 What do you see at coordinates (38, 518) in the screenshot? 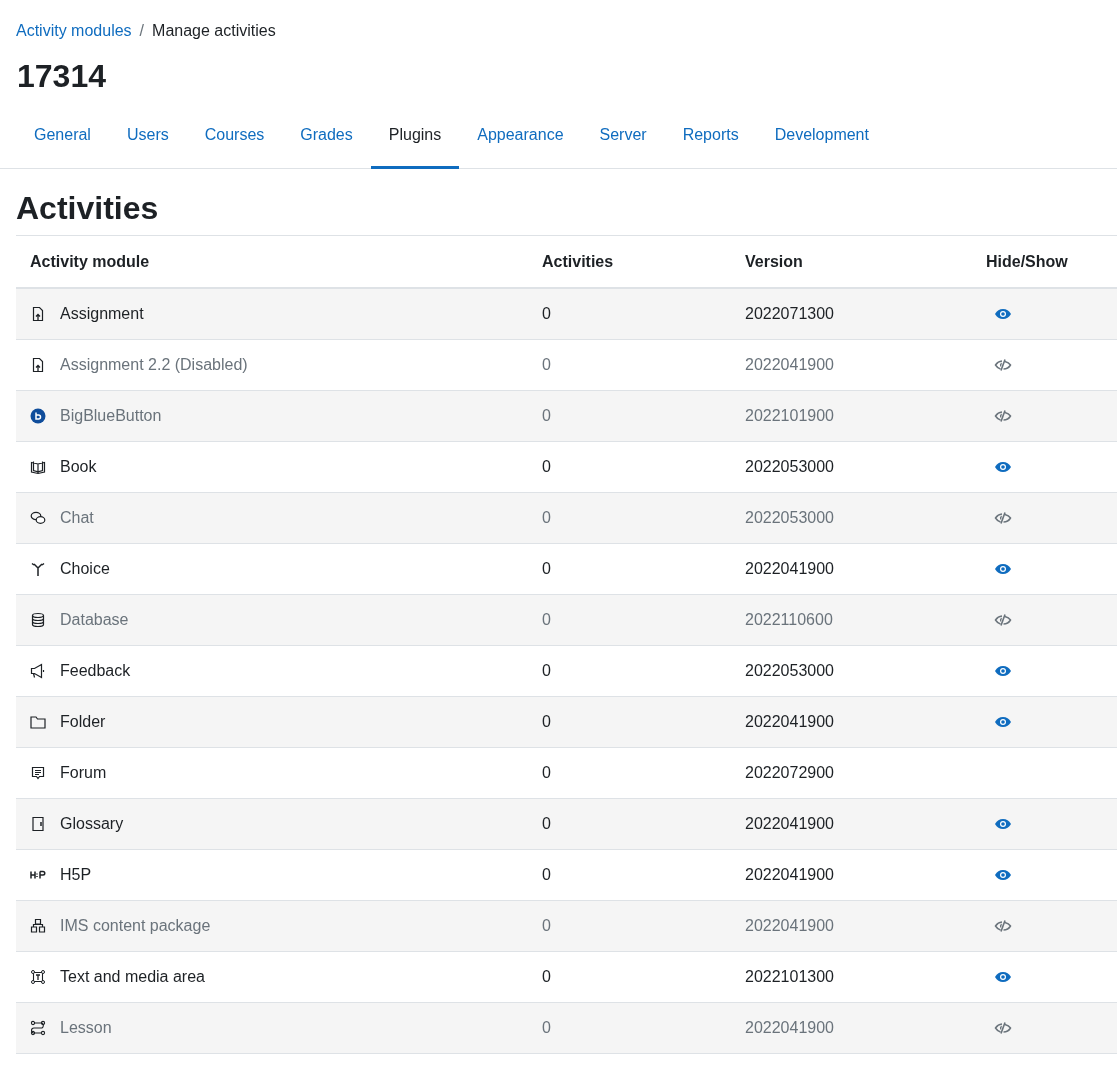
I see `speech-bubbles-icon` at bounding box center [38, 518].